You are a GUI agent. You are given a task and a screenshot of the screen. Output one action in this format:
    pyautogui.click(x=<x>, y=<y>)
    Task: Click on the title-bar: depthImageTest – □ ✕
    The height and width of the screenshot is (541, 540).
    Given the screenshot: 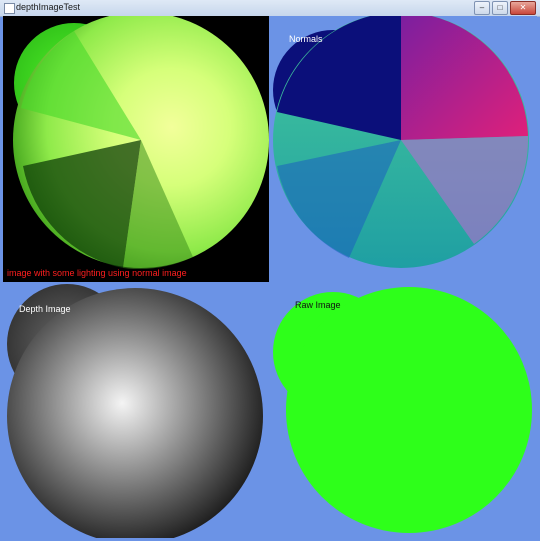 What is the action you would take?
    pyautogui.click(x=270, y=8)
    